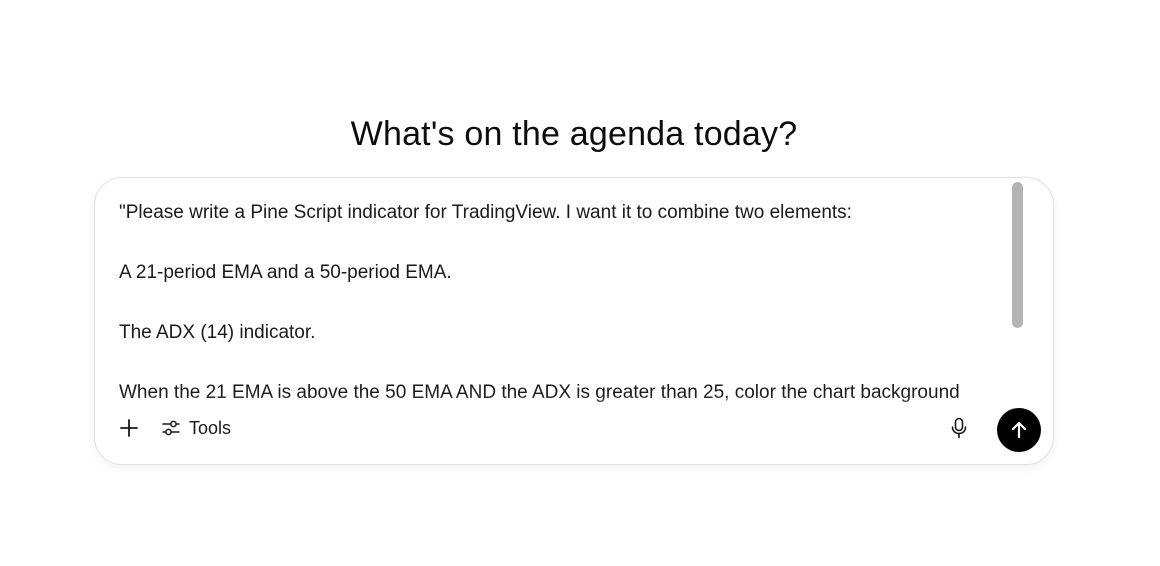  What do you see at coordinates (210, 427) in the screenshot?
I see `tools-button-label: Tools` at bounding box center [210, 427].